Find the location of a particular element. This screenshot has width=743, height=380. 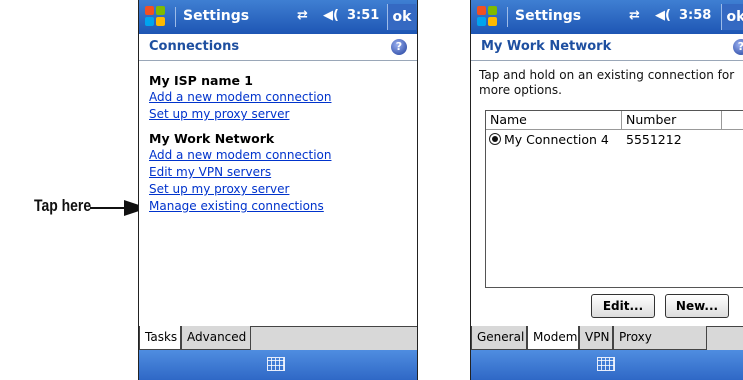

edit-vpn-servers-link: Edit my VPN servers is located at coordinates (280, 172).